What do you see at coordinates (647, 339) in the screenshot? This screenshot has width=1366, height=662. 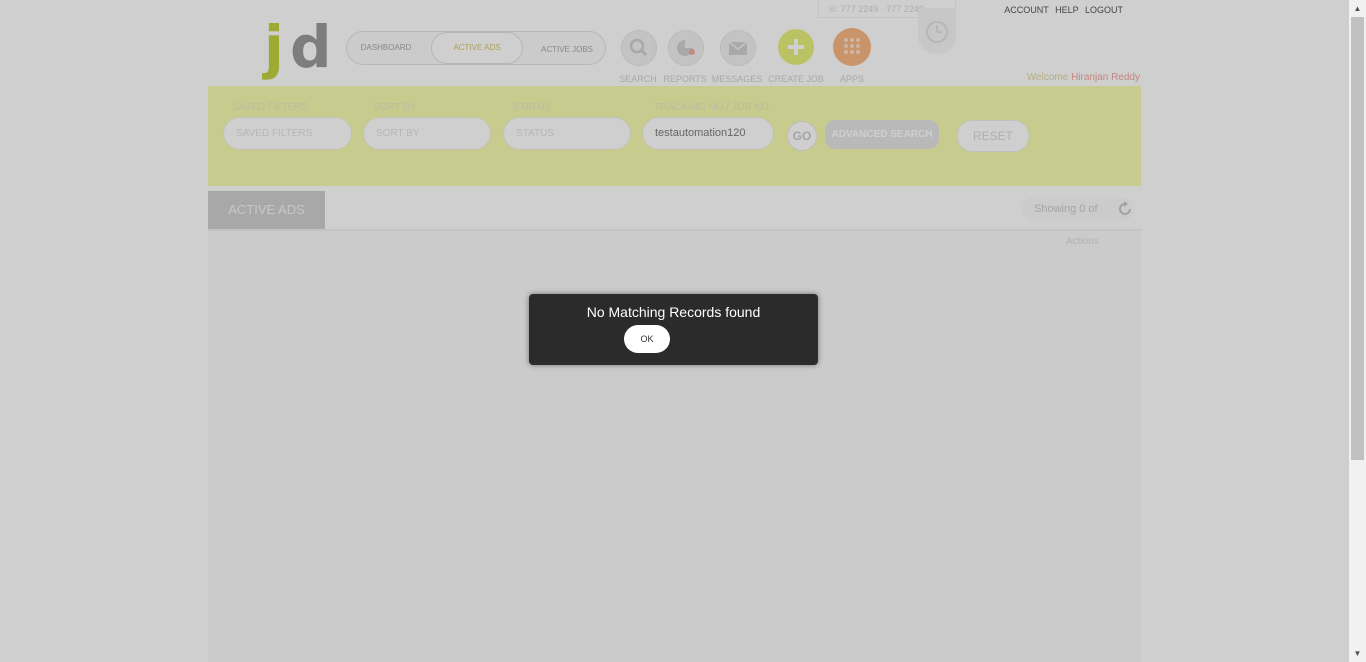 I see `ok-button: OK` at bounding box center [647, 339].